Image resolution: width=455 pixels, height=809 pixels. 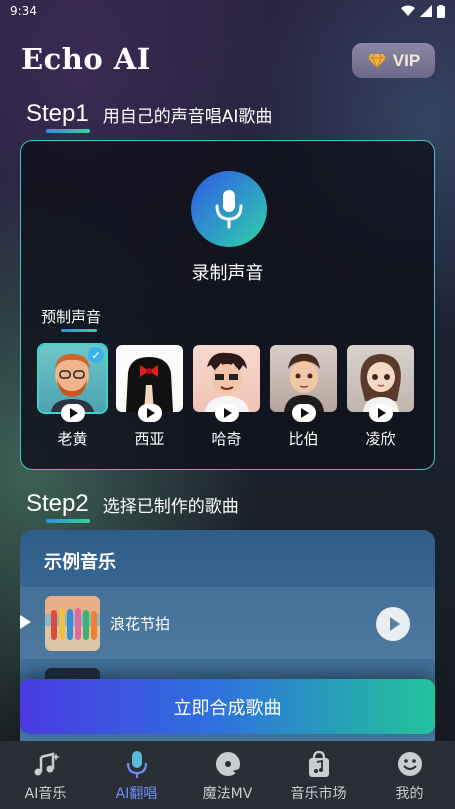 I want to click on voice-item-bibo: 比伯, so click(x=303, y=397).